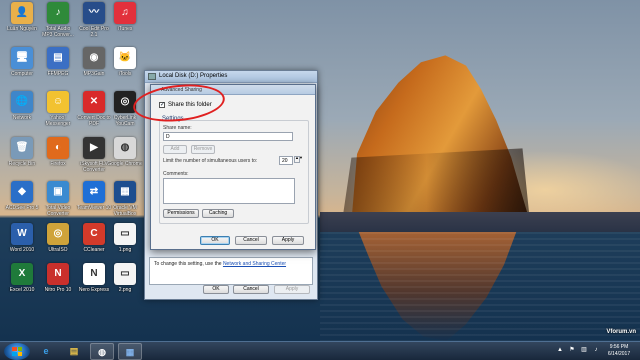 The width and height of the screenshot is (640, 360). What do you see at coordinates (596, 350) in the screenshot?
I see `volume-icon: ♪` at bounding box center [596, 350].